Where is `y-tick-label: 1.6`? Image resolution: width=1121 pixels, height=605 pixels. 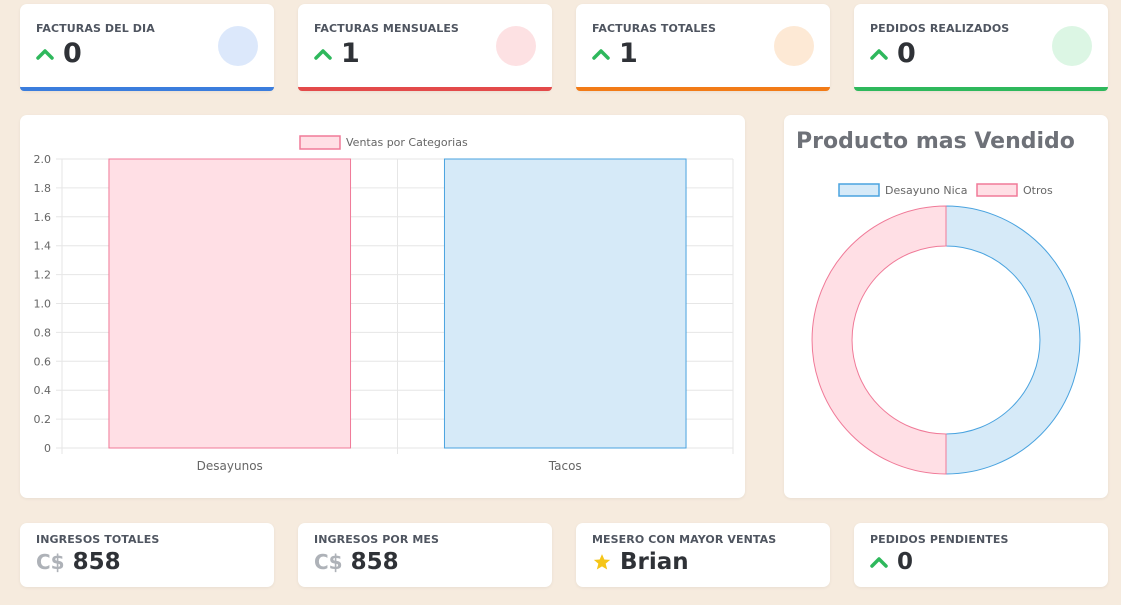 y-tick-label: 1.6 is located at coordinates (43, 217).